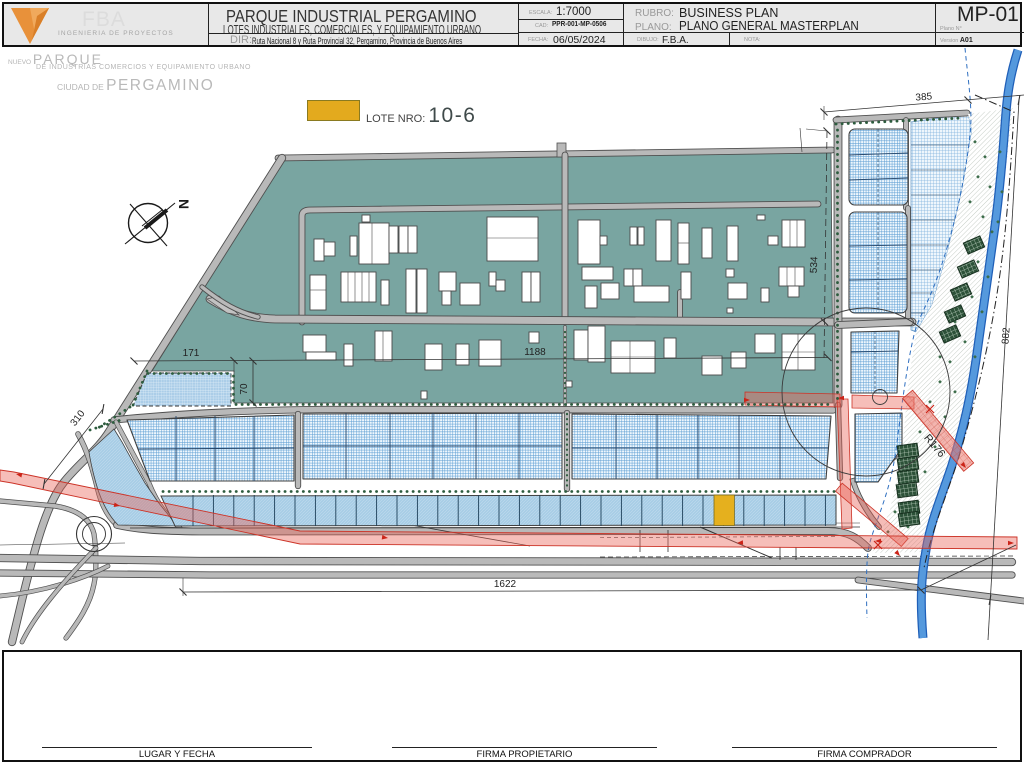 The width and height of the screenshot is (1024, 768). What do you see at coordinates (184, 204) in the screenshot?
I see `svg-text: N` at bounding box center [184, 204].